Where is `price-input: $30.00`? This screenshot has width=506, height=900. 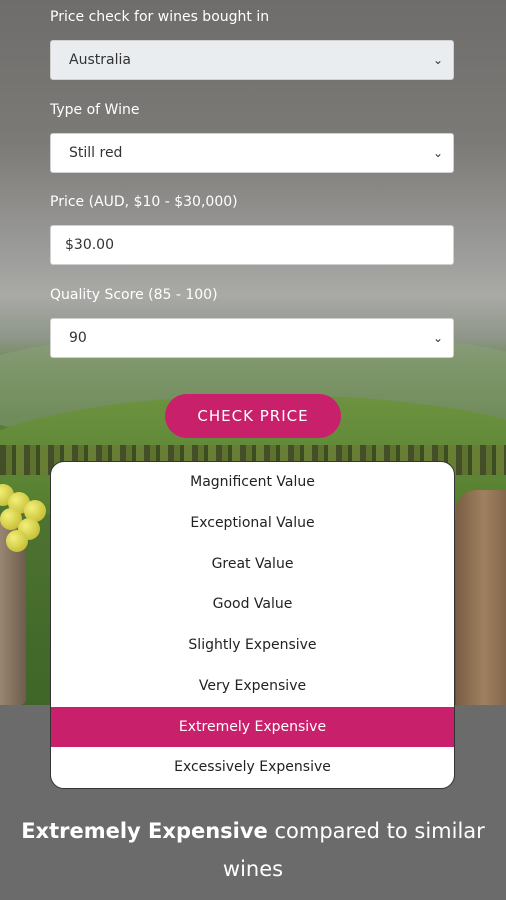
price-input: $30.00 is located at coordinates (252, 245).